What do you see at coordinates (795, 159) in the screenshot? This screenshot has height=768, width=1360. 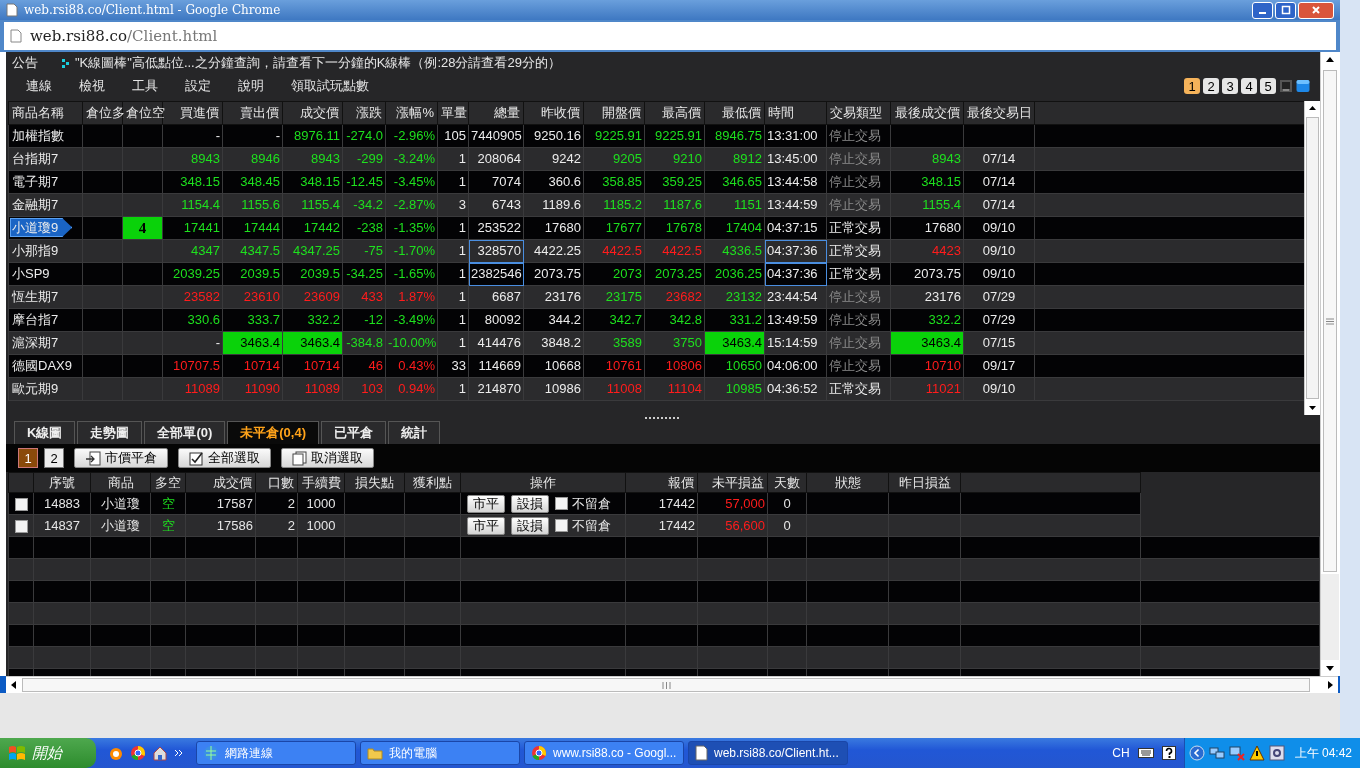 I see `table-cell: 13:45:00` at bounding box center [795, 159].